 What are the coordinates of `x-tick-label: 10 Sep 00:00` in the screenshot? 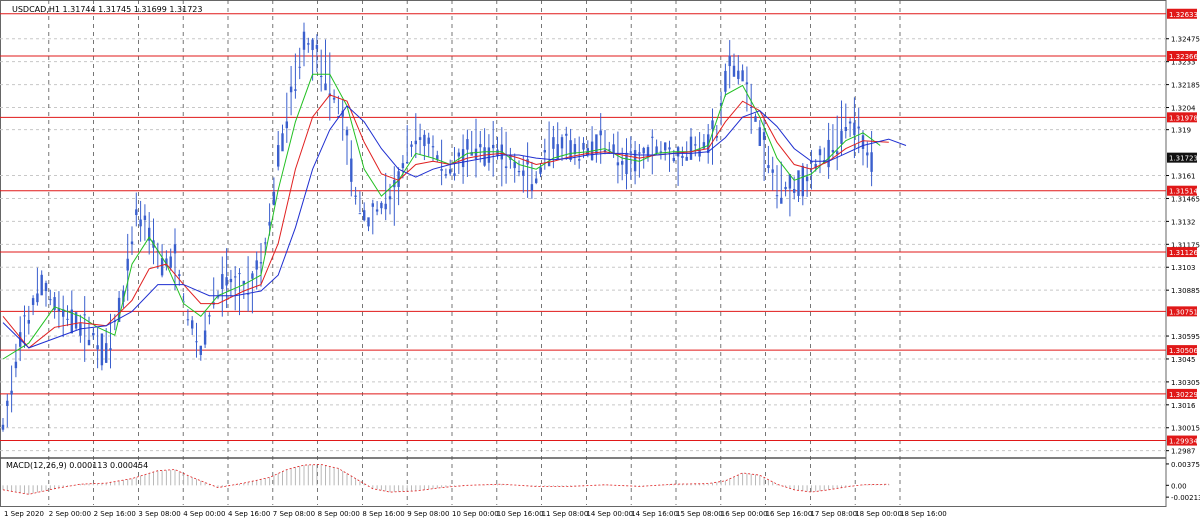 It's located at (475, 514).